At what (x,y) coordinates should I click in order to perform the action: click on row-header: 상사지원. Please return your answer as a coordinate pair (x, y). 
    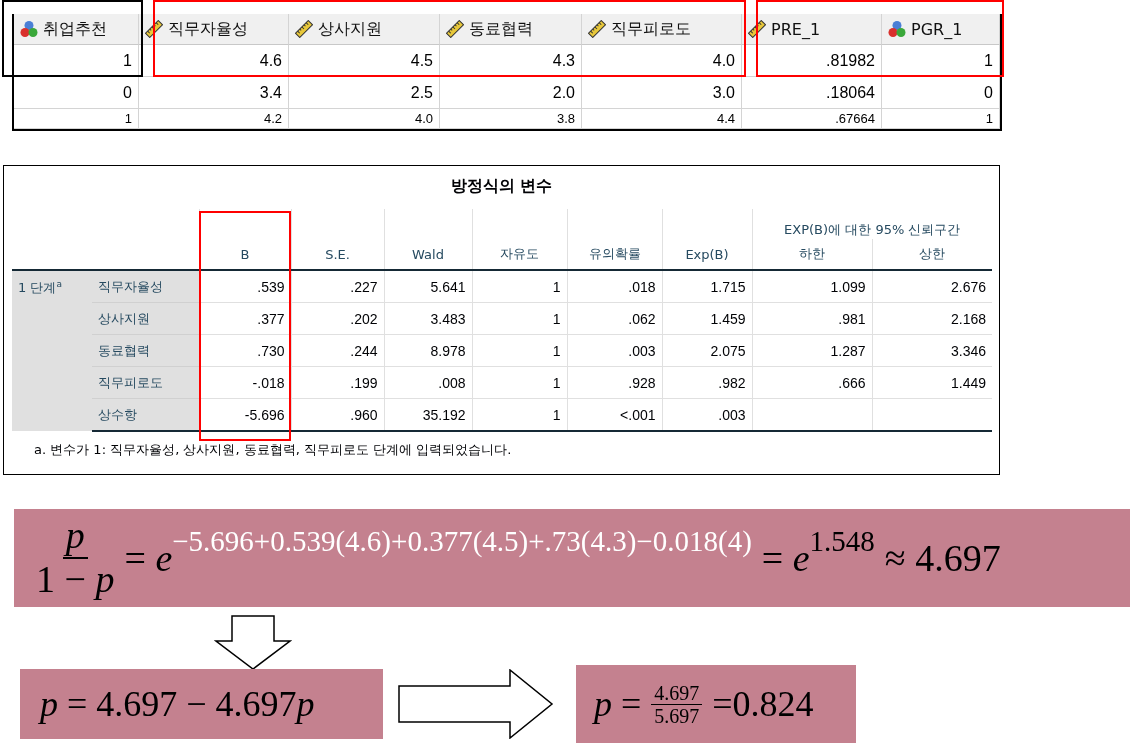
    Looking at the image, I should click on (145, 318).